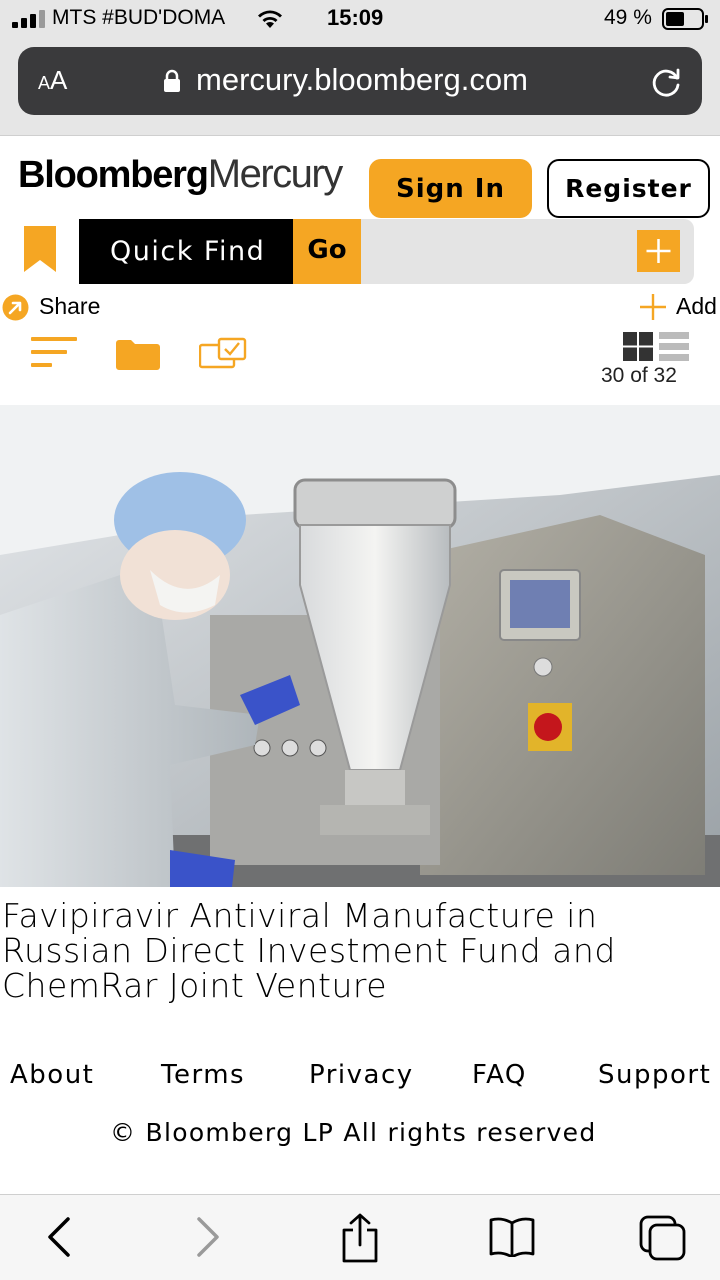 Image resolution: width=720 pixels, height=1280 pixels. I want to click on address-bar: AA mercury.bloomberg.com, so click(360, 81).